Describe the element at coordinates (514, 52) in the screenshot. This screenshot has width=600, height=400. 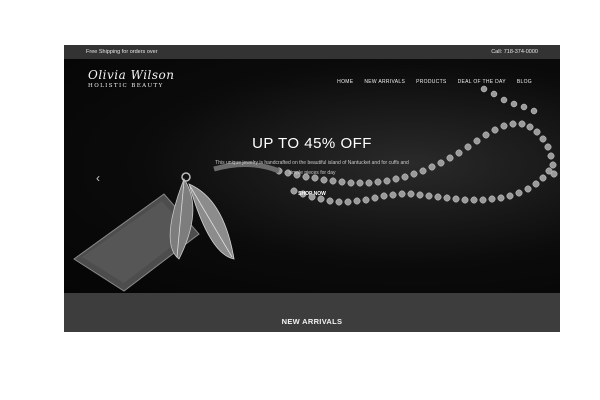
I see `phone-number: Call: 718-374-0000` at that location.